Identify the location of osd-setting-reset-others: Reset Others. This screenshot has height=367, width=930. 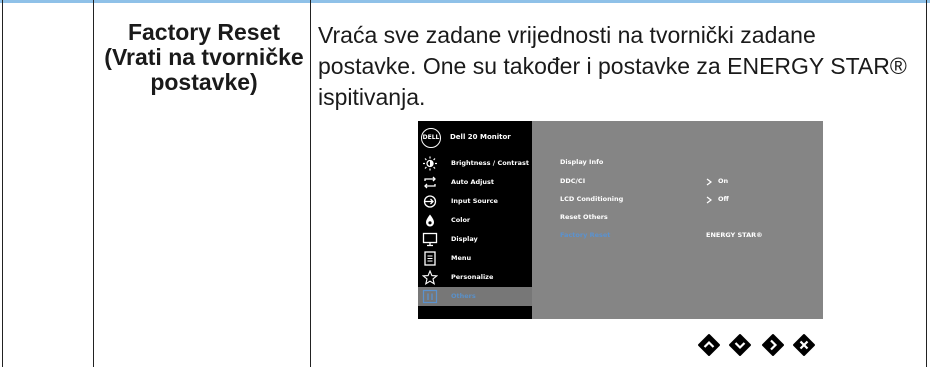
(584, 217).